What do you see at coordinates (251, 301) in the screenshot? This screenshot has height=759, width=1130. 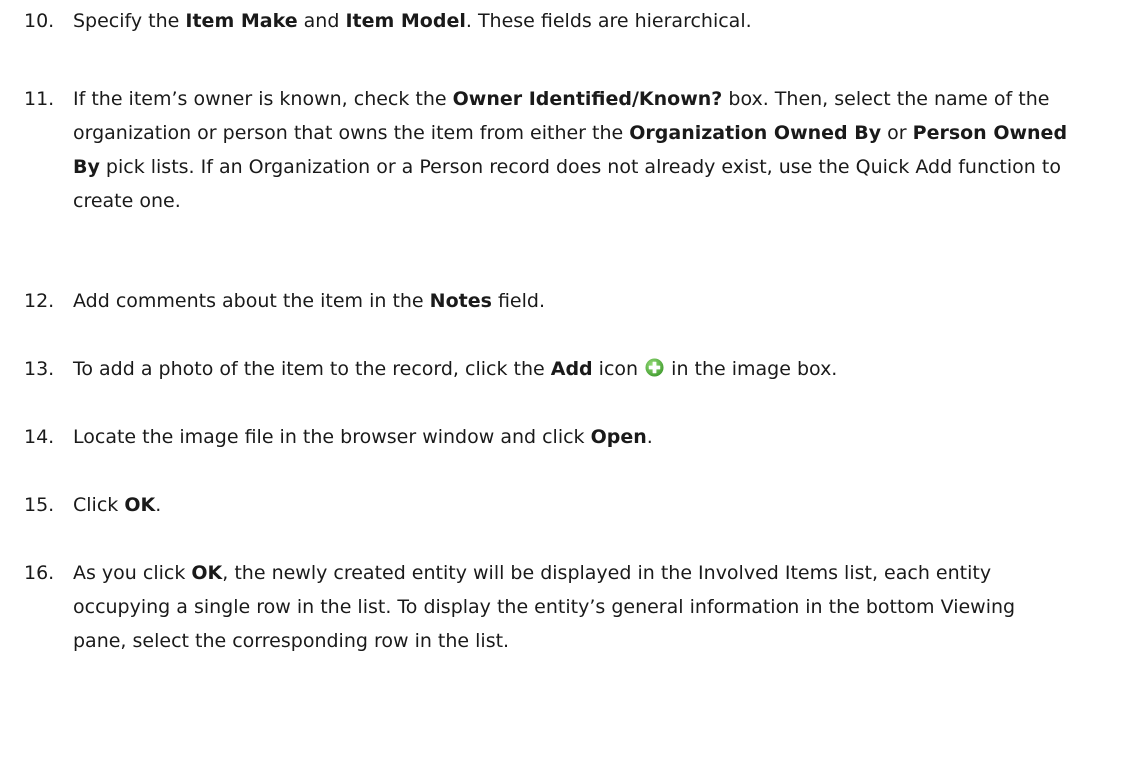 I see `text-run: Add comments about the item in the` at bounding box center [251, 301].